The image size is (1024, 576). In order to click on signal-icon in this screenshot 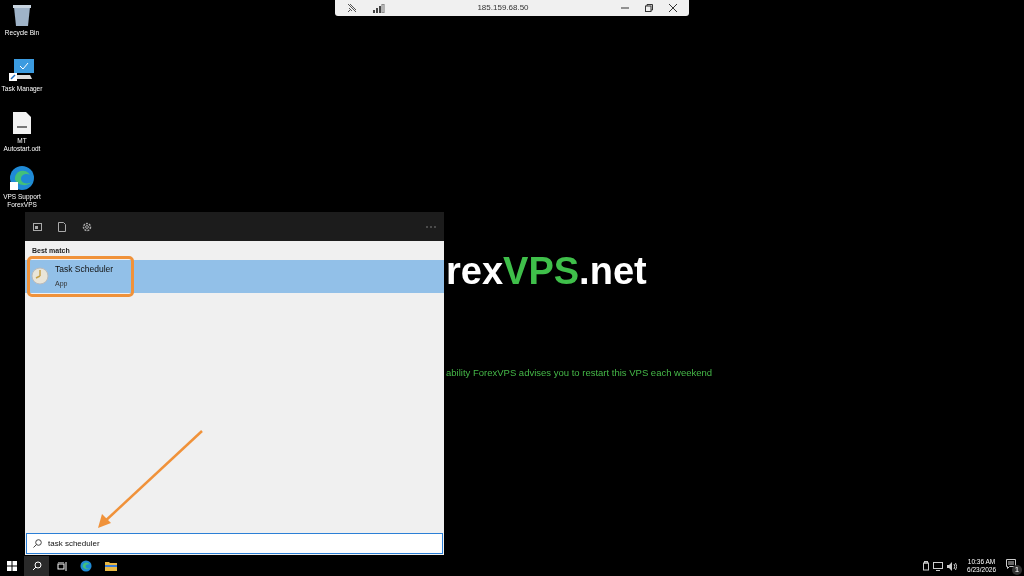, I will do `click(379, 8)`.